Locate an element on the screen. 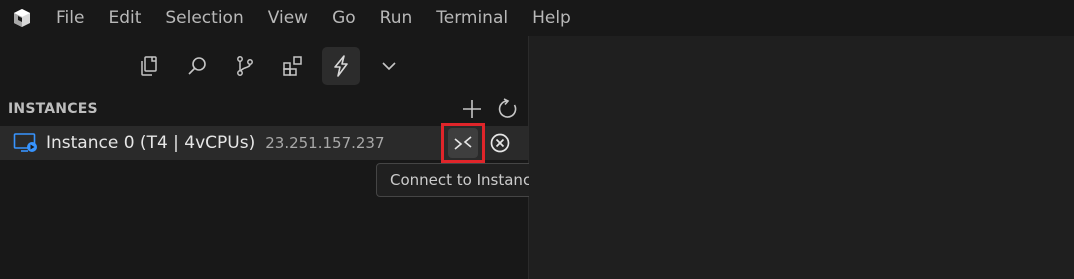 This screenshot has width=1074, height=279. activity-toolbar is located at coordinates (274, 66).